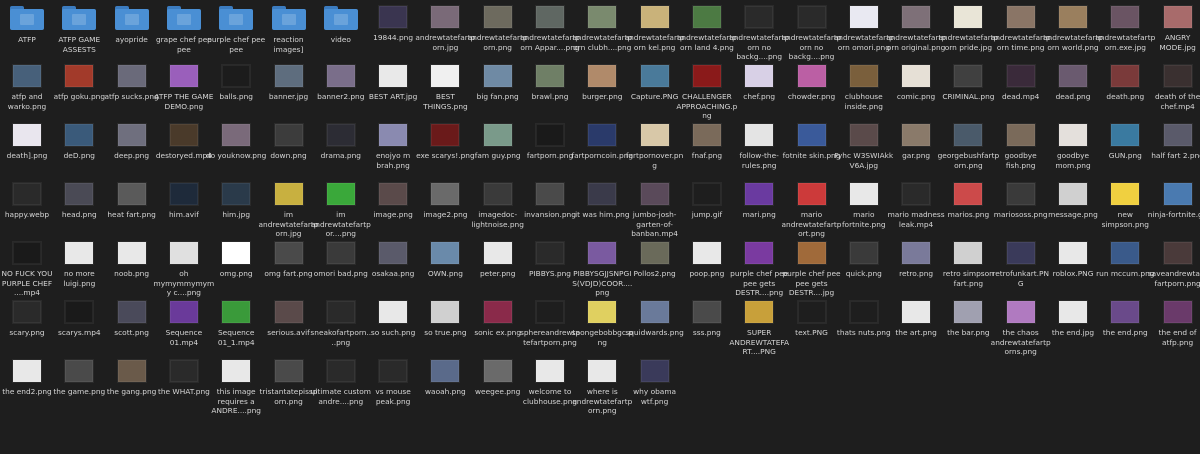  Describe the element at coordinates (759, 146) in the screenshot. I see `file-item: follow-the-rules.png` at that location.